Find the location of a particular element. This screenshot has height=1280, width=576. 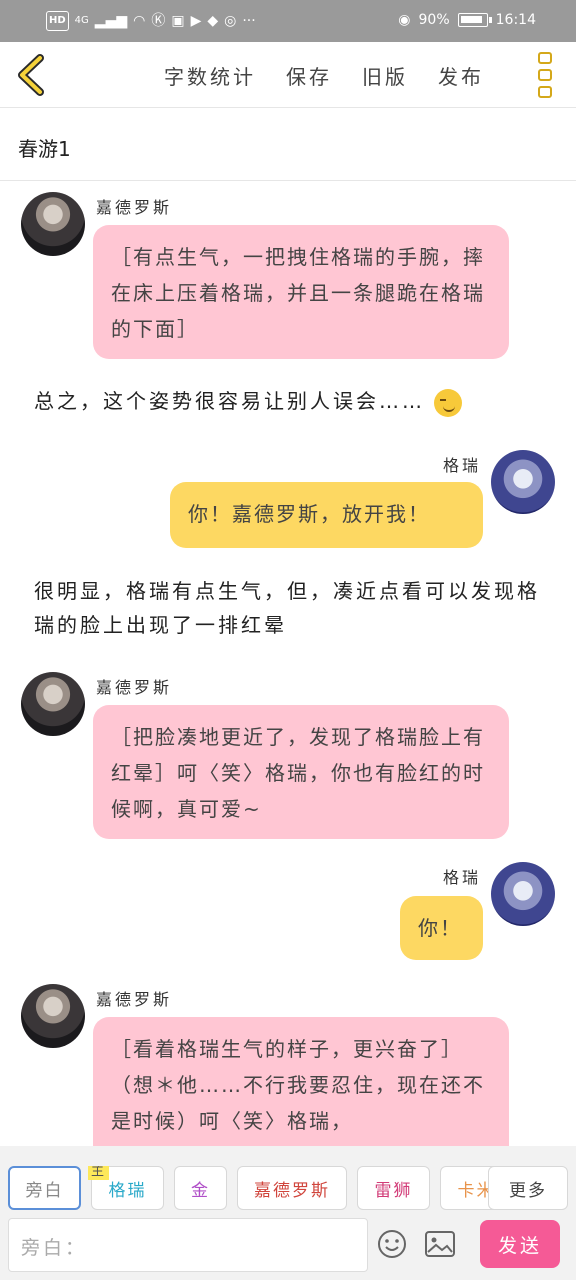

narration: 很明显，格瑞有点生气，但，凑近点看可以发现格瑞的脸上出现了一排红晕 is located at coordinates (294, 608).